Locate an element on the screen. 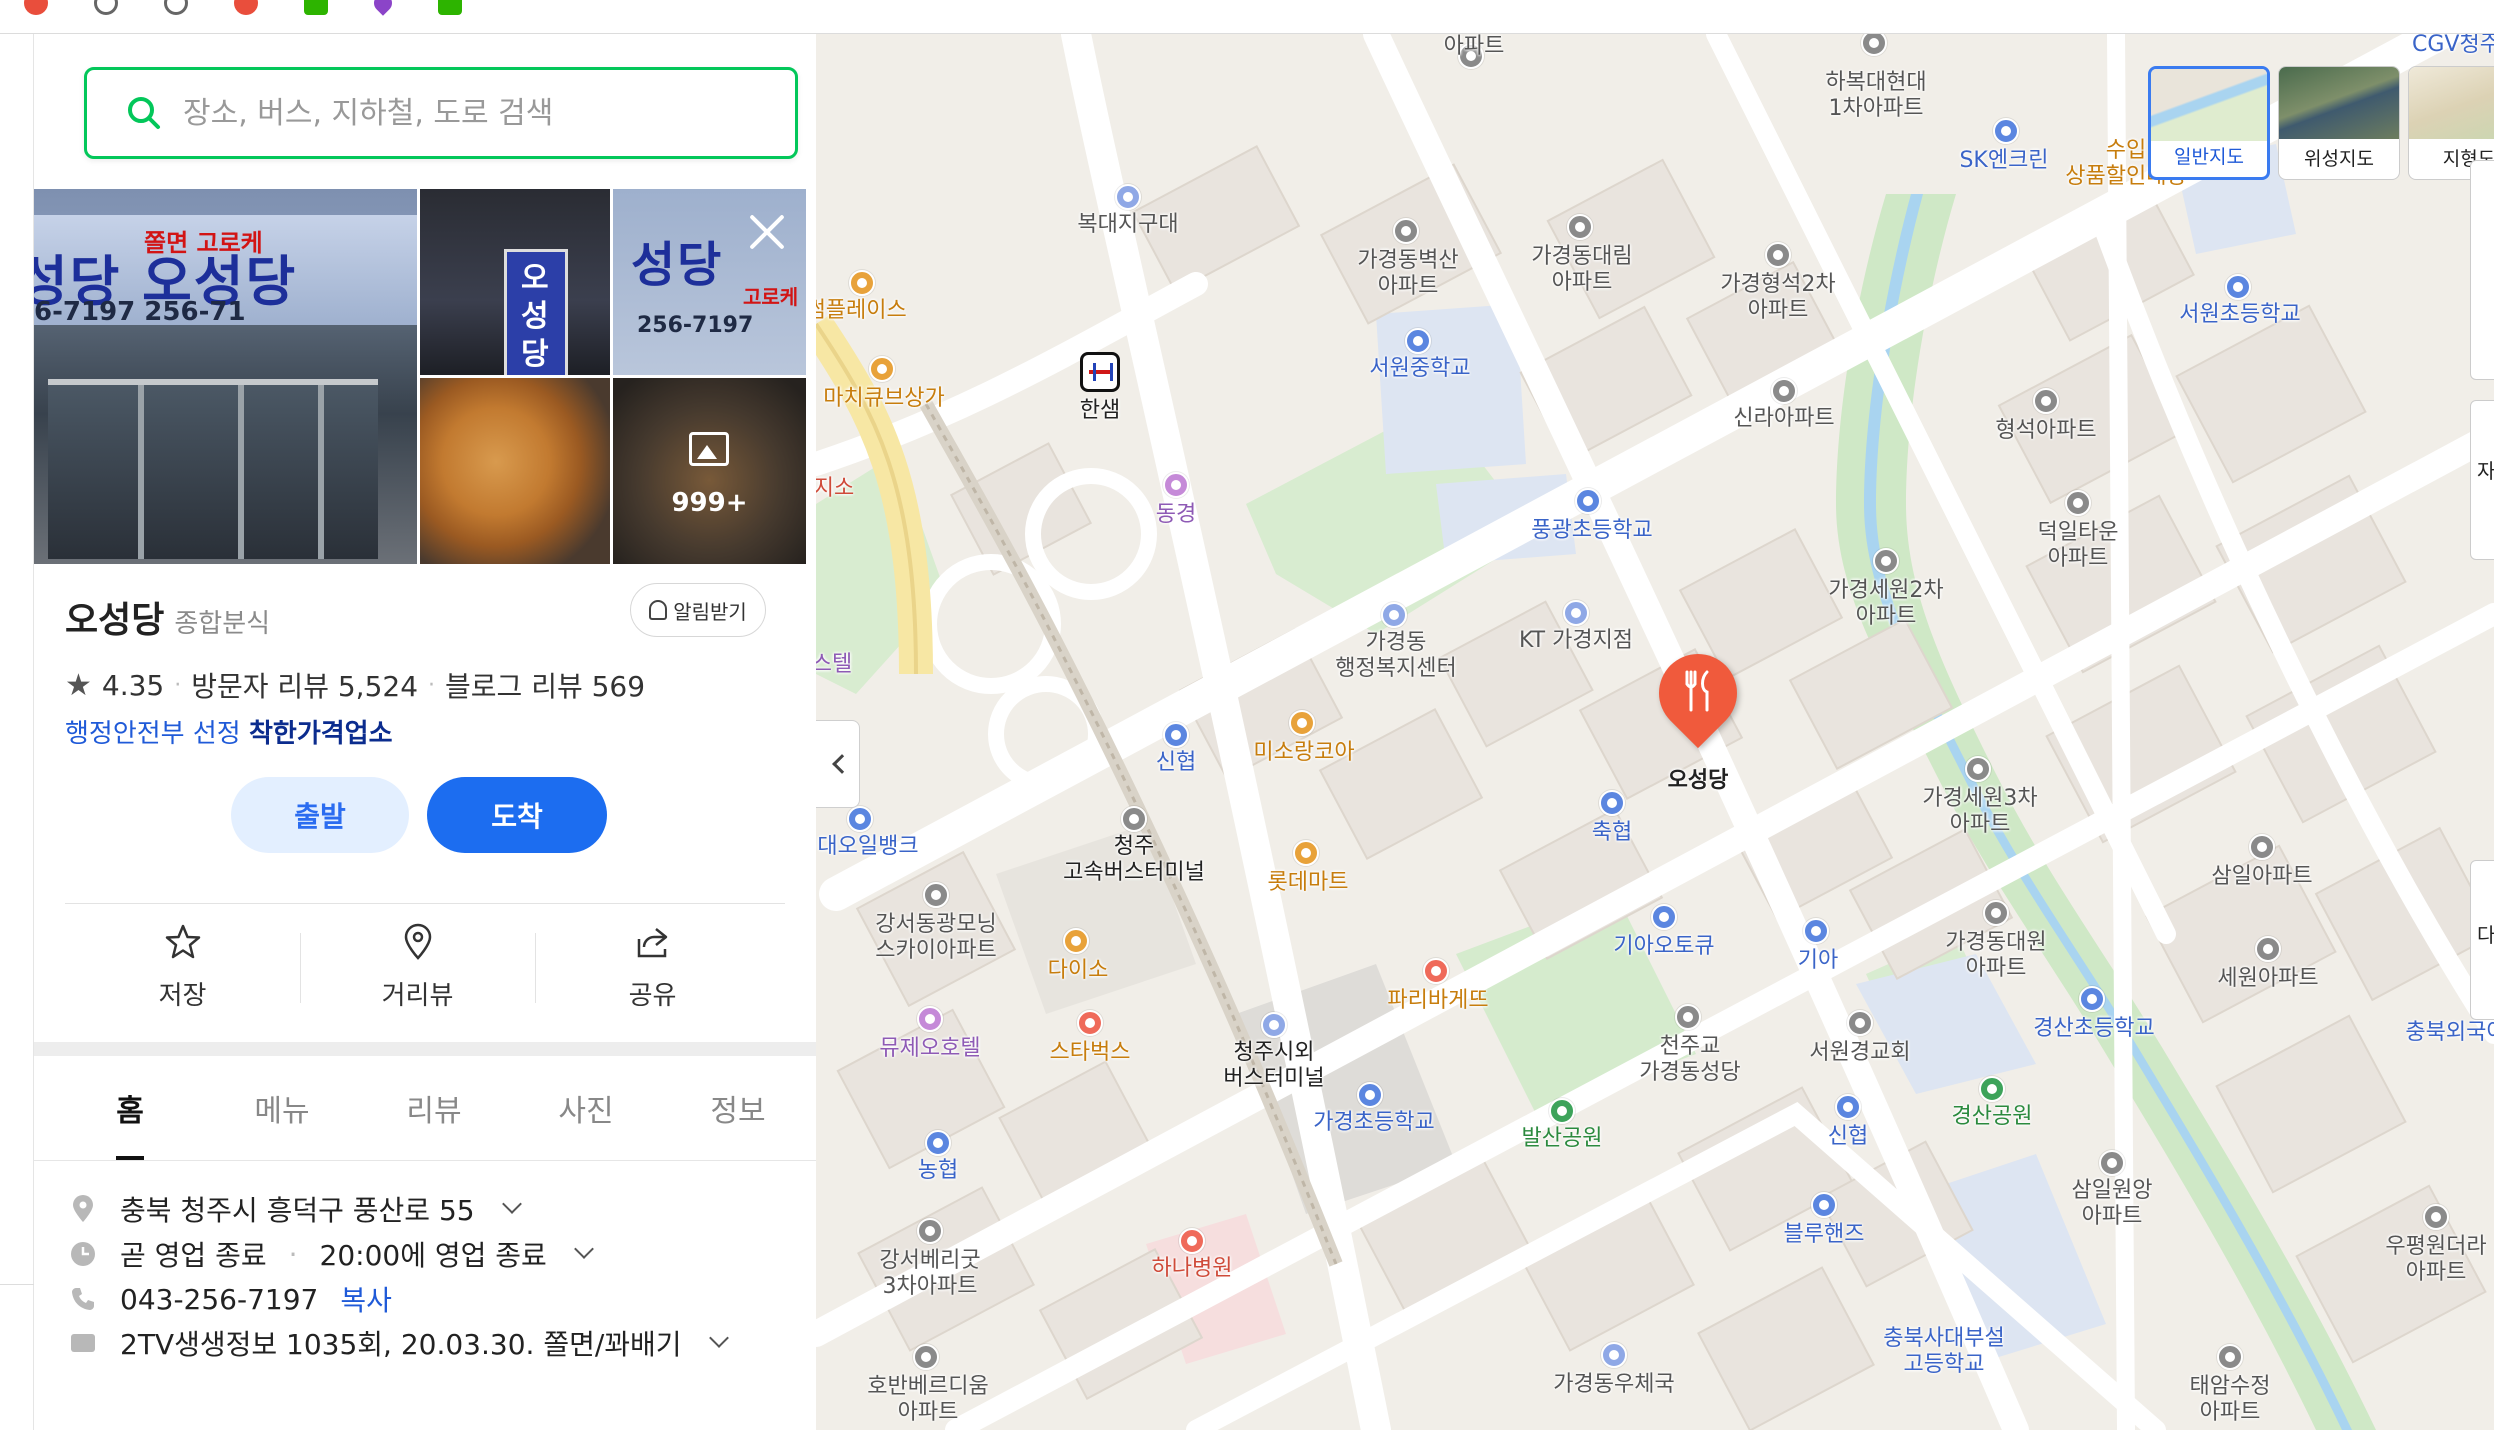 The height and width of the screenshot is (1430, 2494). alarm-button: 알림받기 is located at coordinates (698, 610).